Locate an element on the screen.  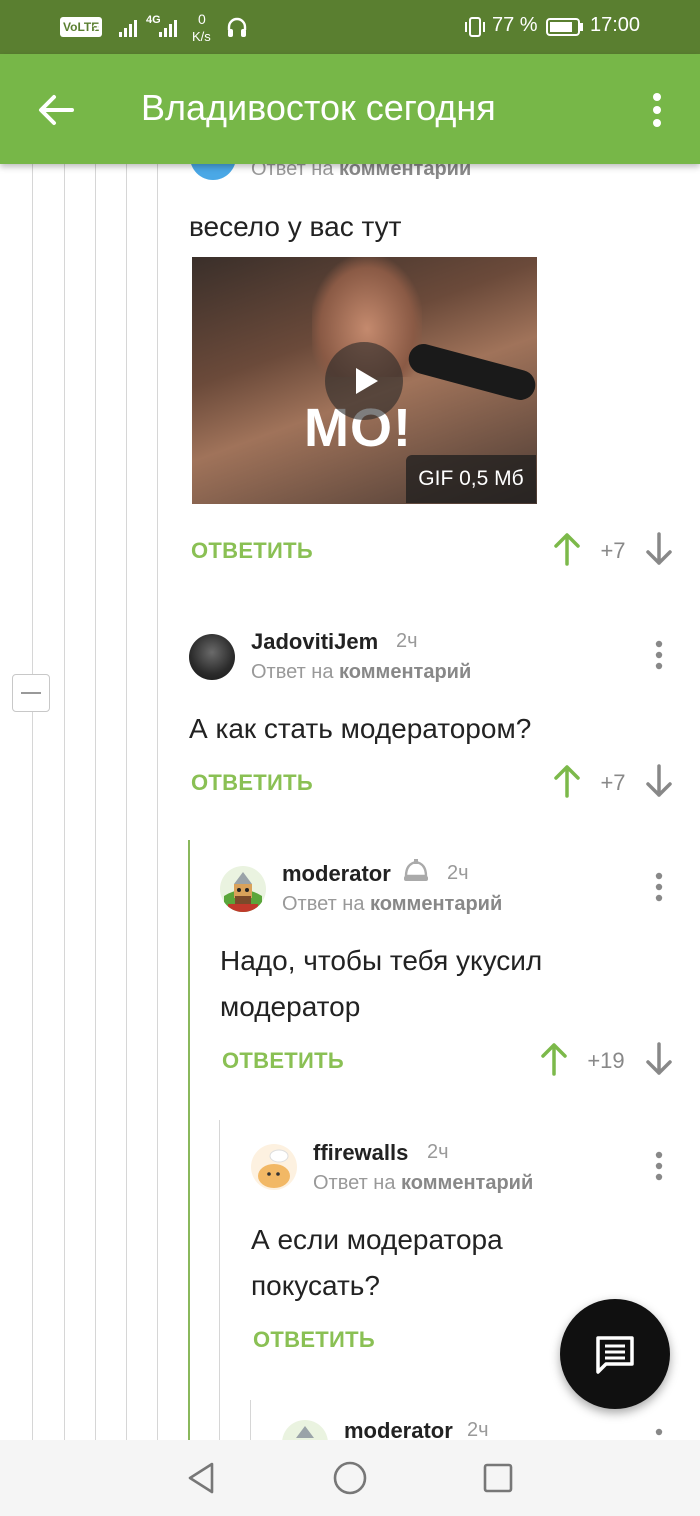
status-bar: VoLTE 2 4G 0 K/s 77 % 17:00 is located at coordinates (350, 27).